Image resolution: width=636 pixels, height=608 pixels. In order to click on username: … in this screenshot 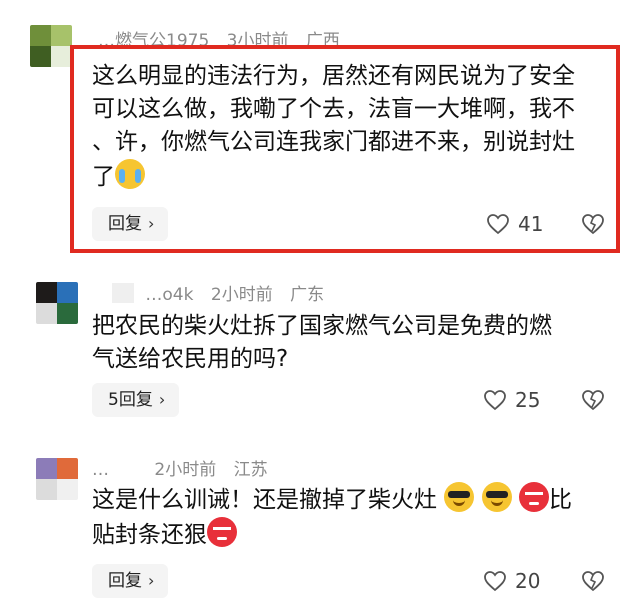, I will do `click(100, 470)`.